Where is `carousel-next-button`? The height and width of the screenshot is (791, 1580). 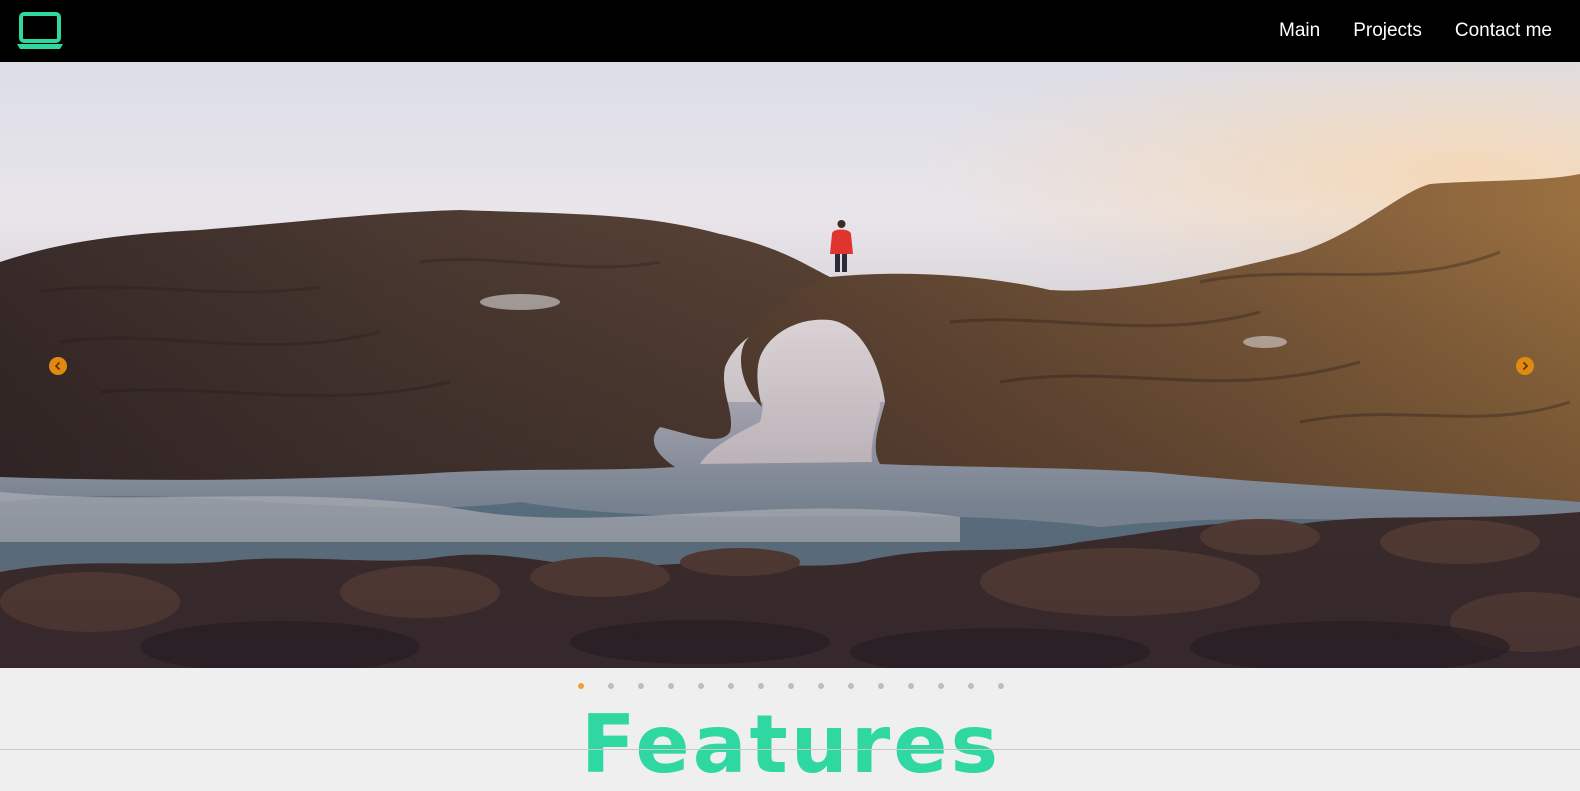 carousel-next-button is located at coordinates (1525, 366).